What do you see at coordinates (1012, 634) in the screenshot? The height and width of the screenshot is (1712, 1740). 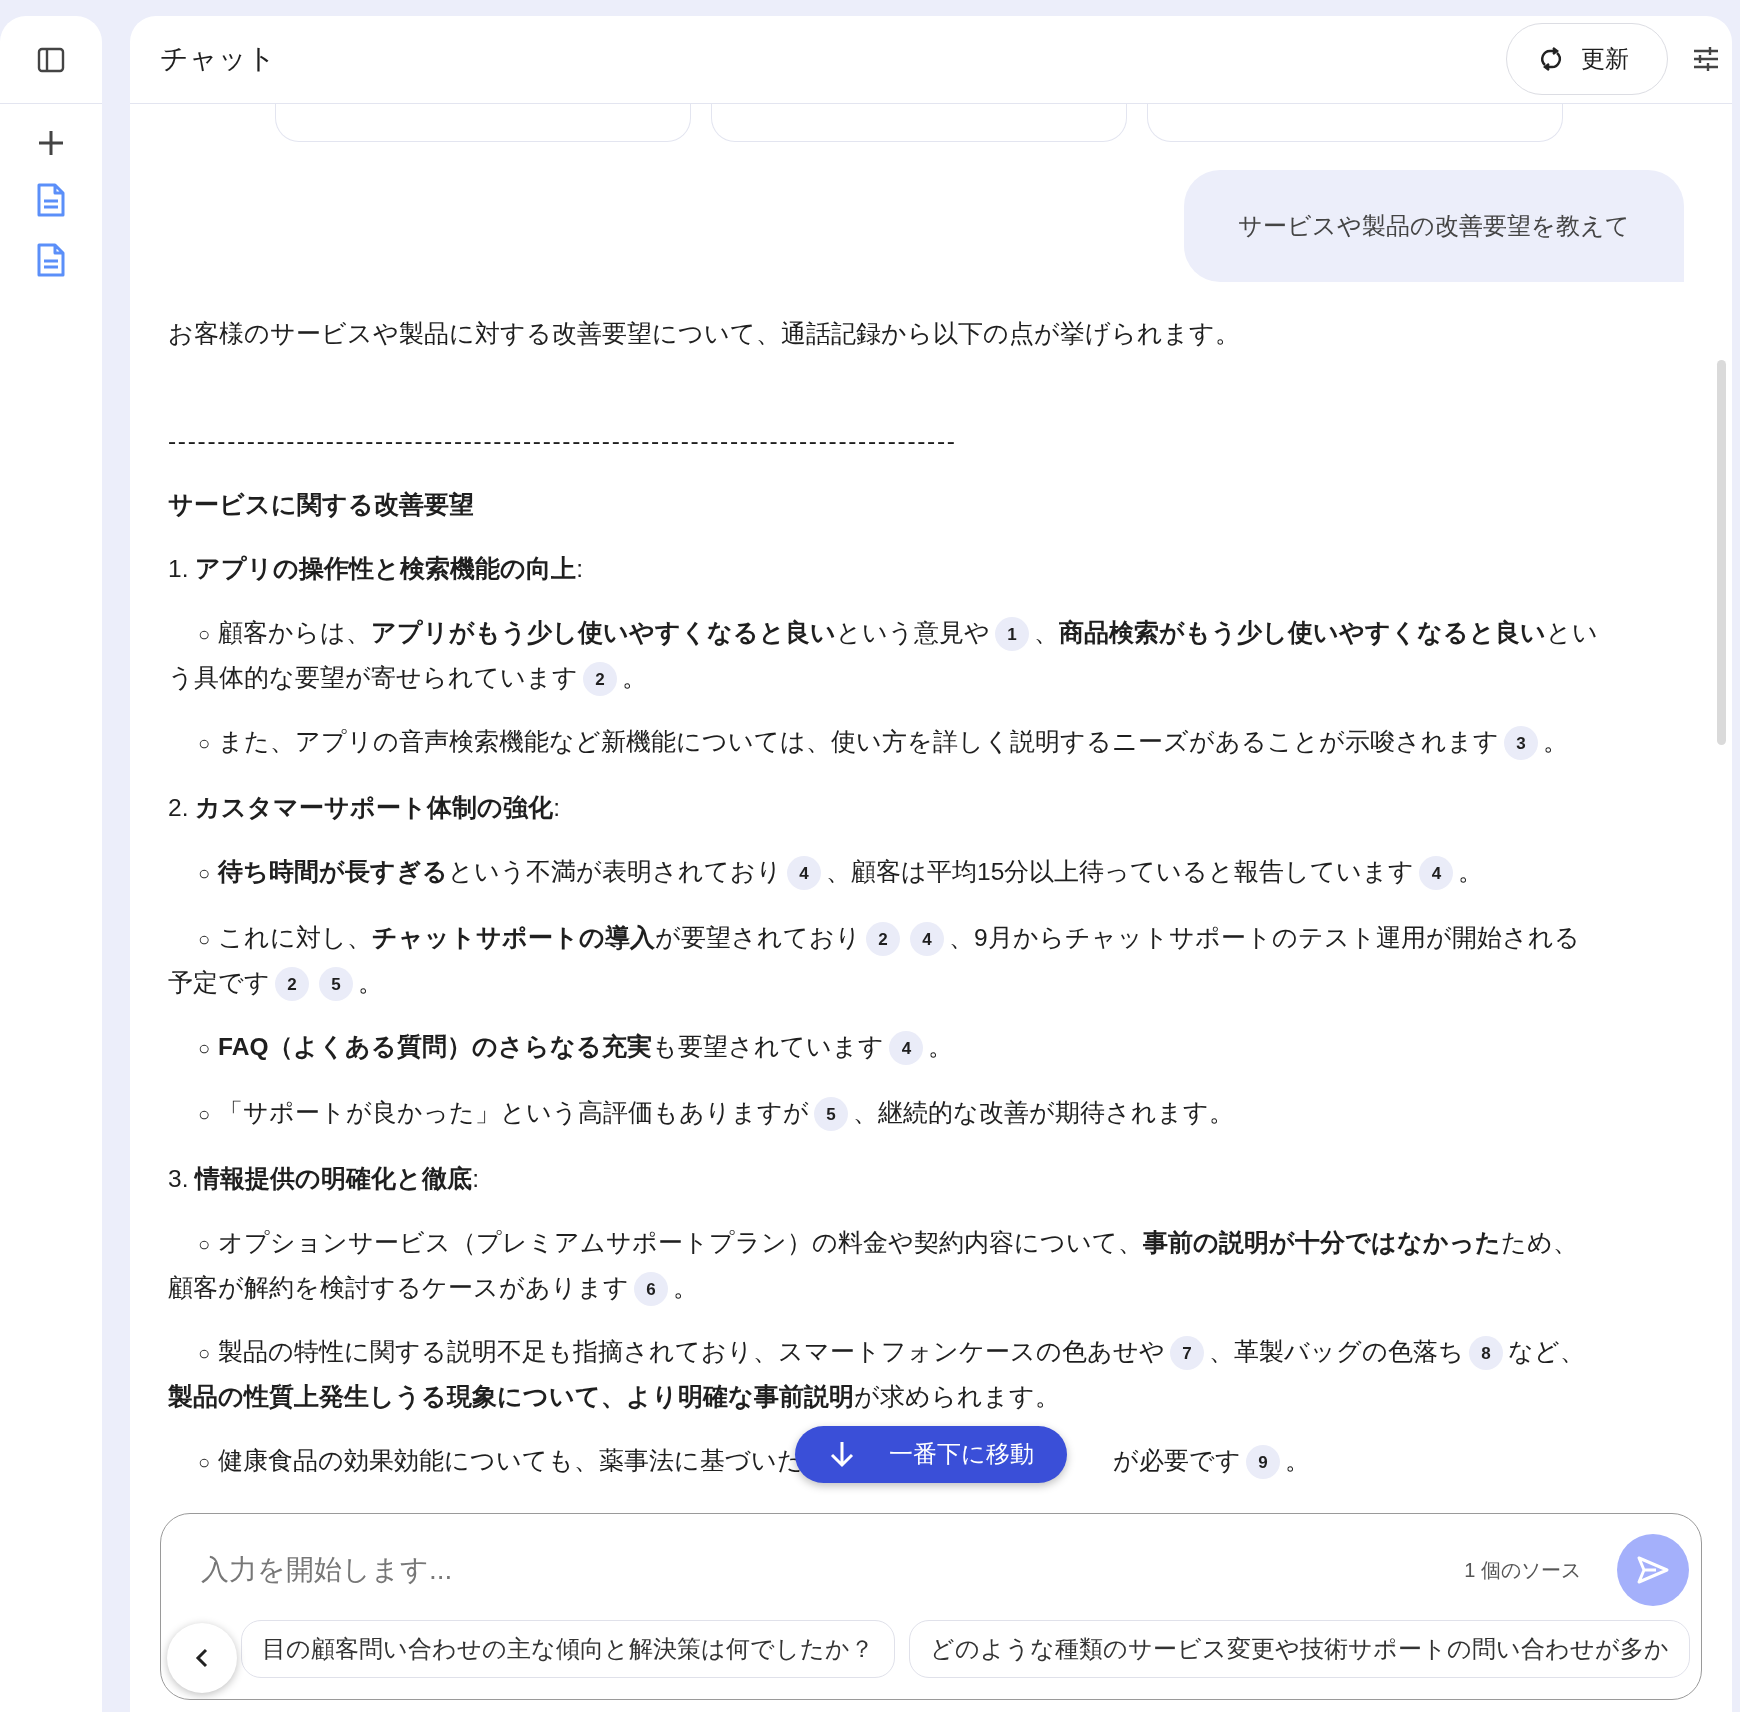 I see `citation-link: 1` at bounding box center [1012, 634].